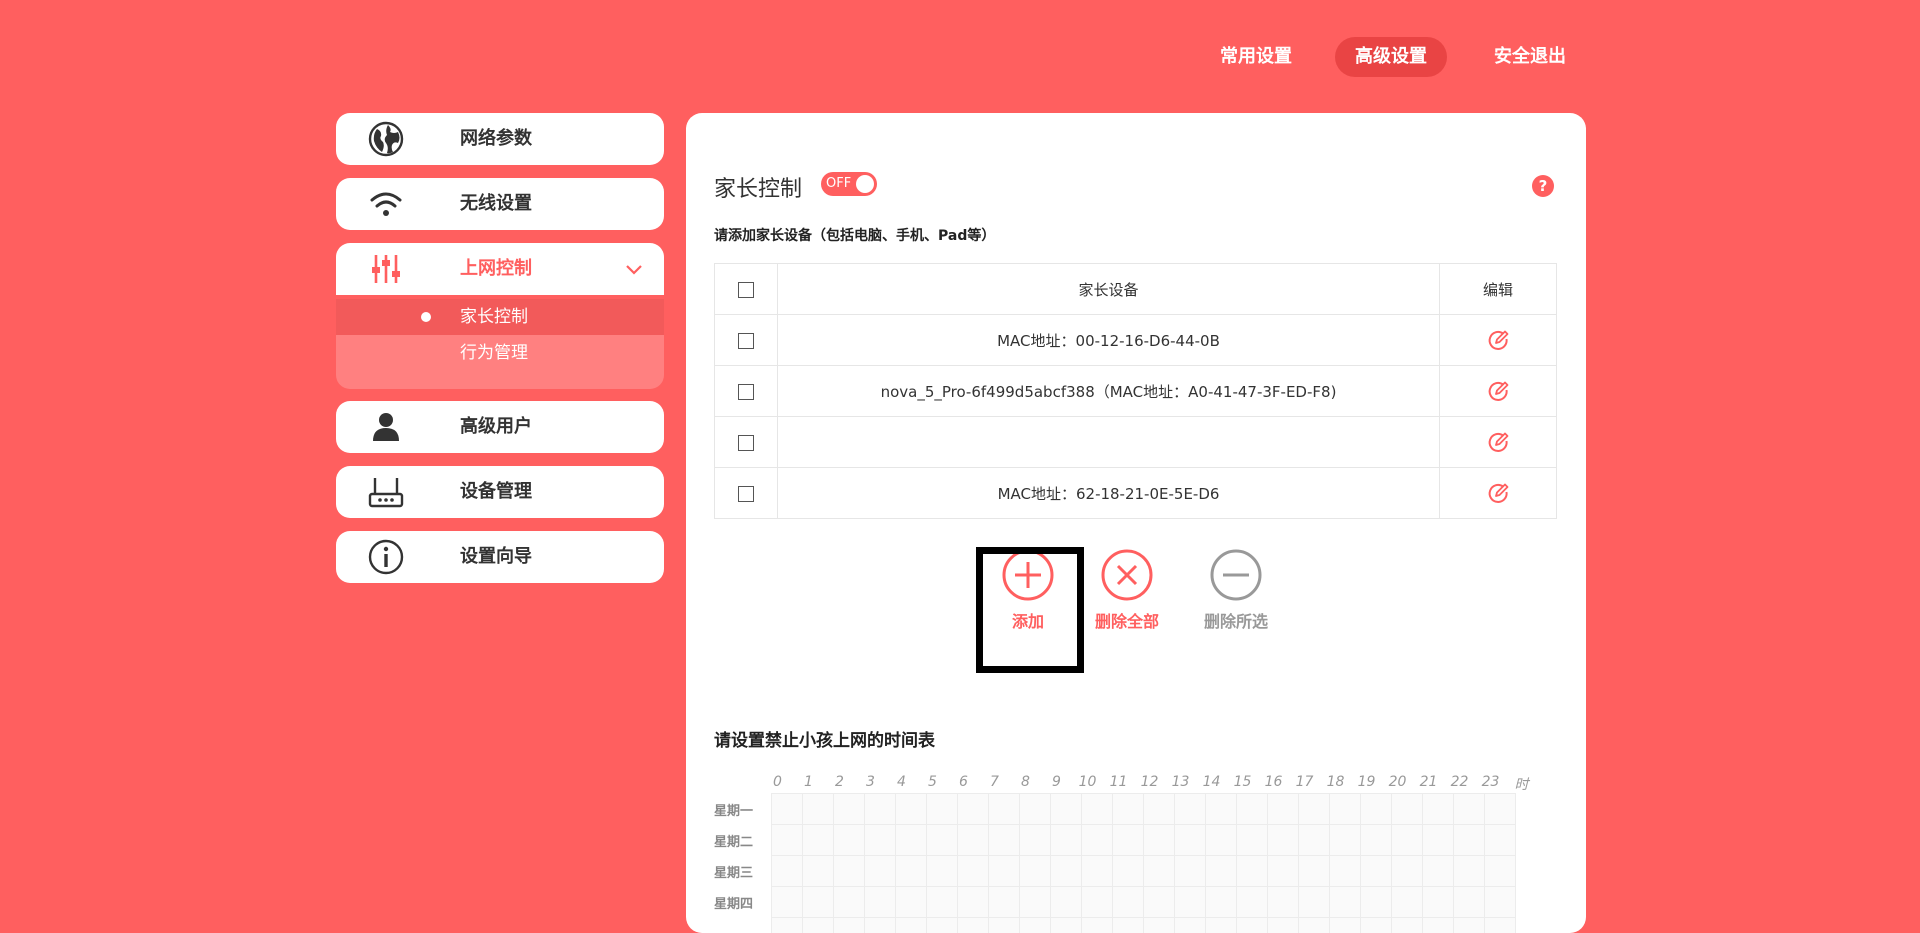 Image resolution: width=1920 pixels, height=933 pixels. What do you see at coordinates (1335, 782) in the screenshot?
I see `schedule-hour-label: 18` at bounding box center [1335, 782].